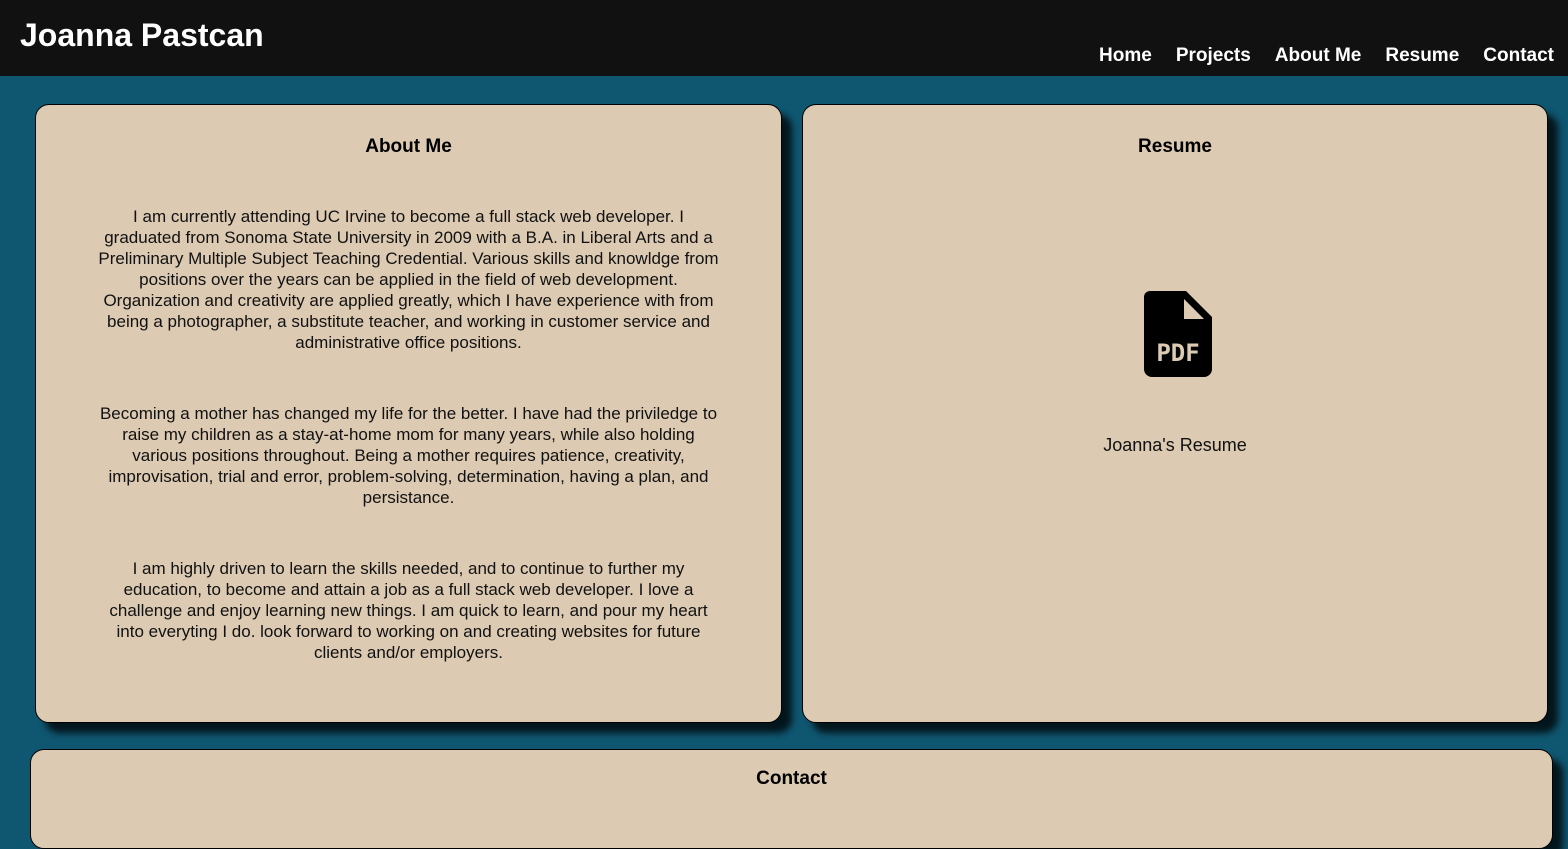 The width and height of the screenshot is (1568, 849). I want to click on nav-link-home: Home, so click(1125, 56).